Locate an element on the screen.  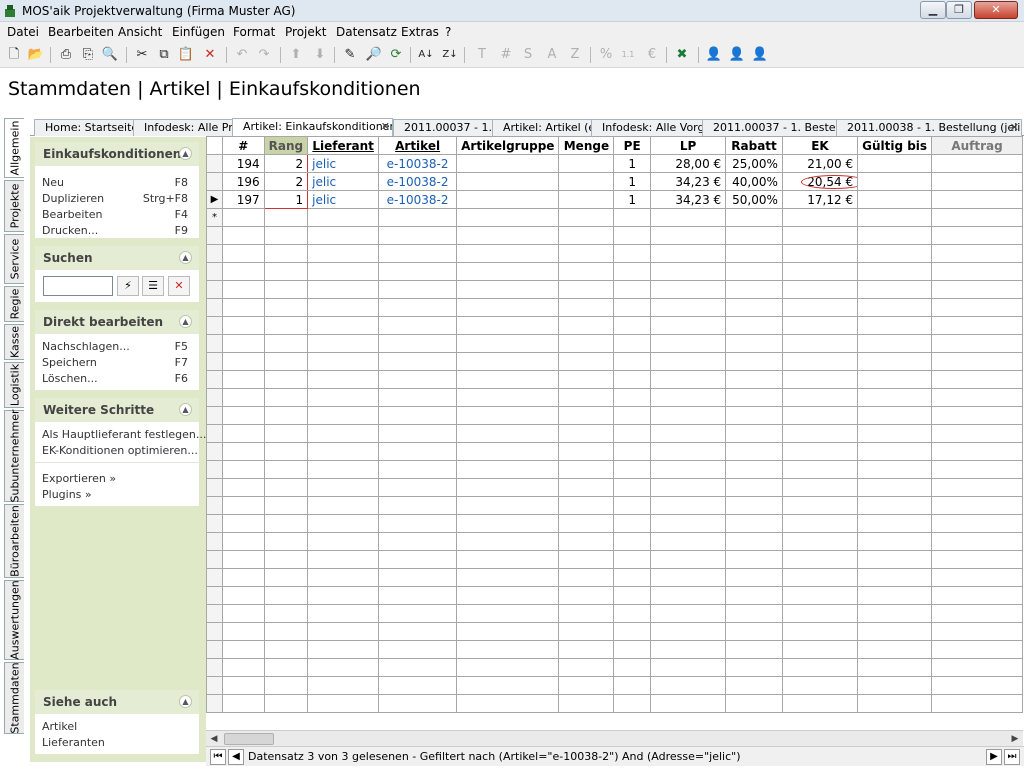
new-row: * is located at coordinates (614, 217).